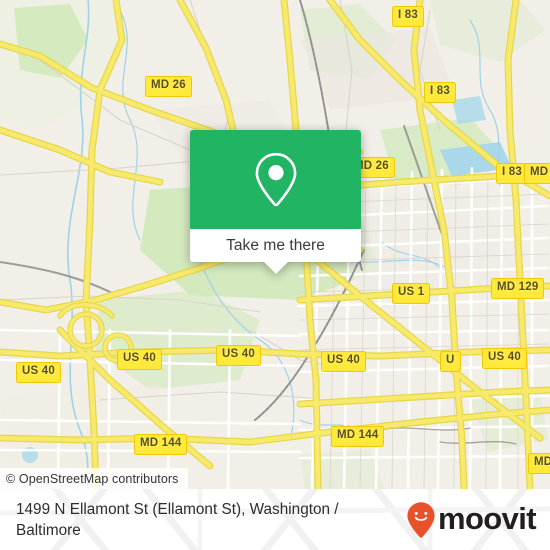 The width and height of the screenshot is (550, 550). Describe the element at coordinates (450, 361) in the screenshot. I see `road-shield: U` at that location.